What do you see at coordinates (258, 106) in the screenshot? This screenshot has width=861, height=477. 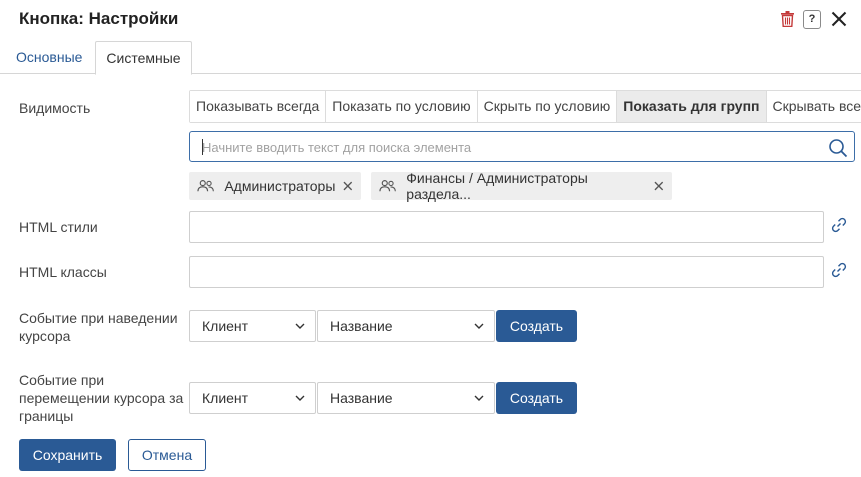 I see `visibility-option-always-show: Показывать всегда` at bounding box center [258, 106].